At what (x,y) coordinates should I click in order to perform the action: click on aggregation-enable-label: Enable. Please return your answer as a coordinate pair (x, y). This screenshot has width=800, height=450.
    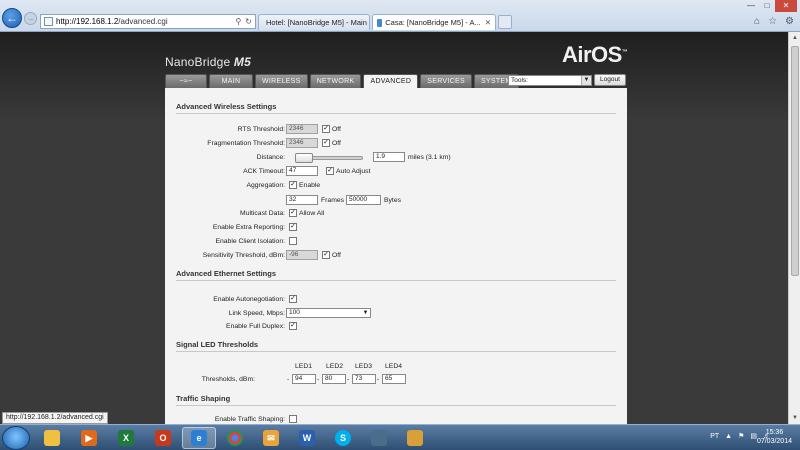
    Looking at the image, I should click on (310, 185).